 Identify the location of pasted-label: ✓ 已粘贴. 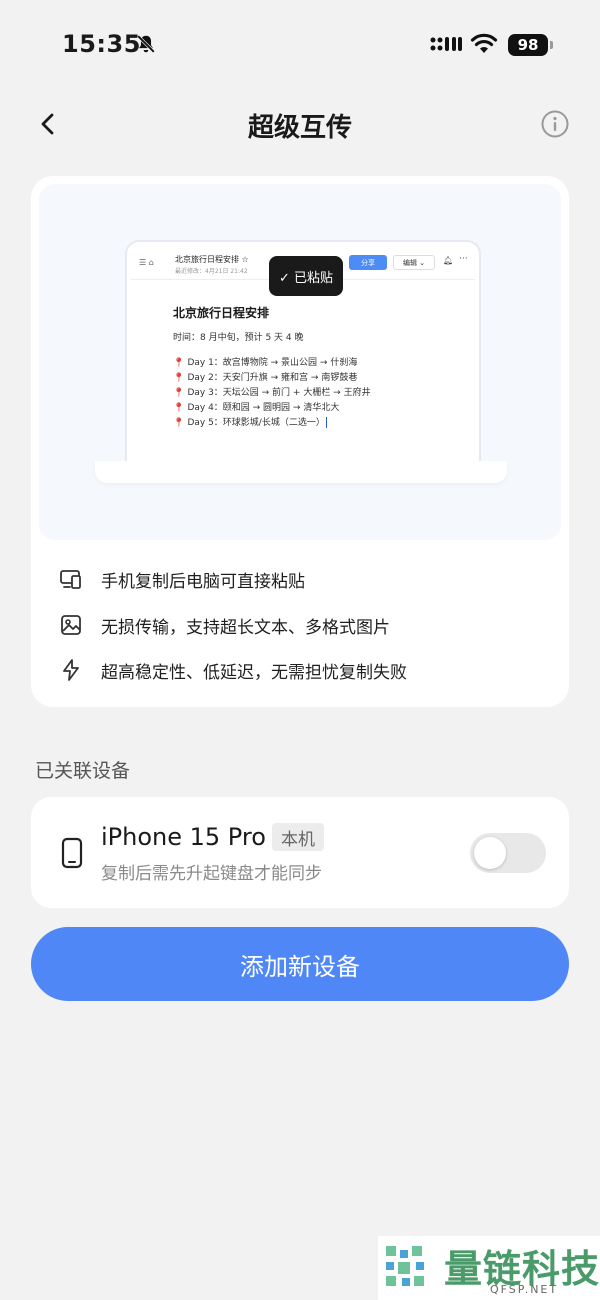
(306, 278).